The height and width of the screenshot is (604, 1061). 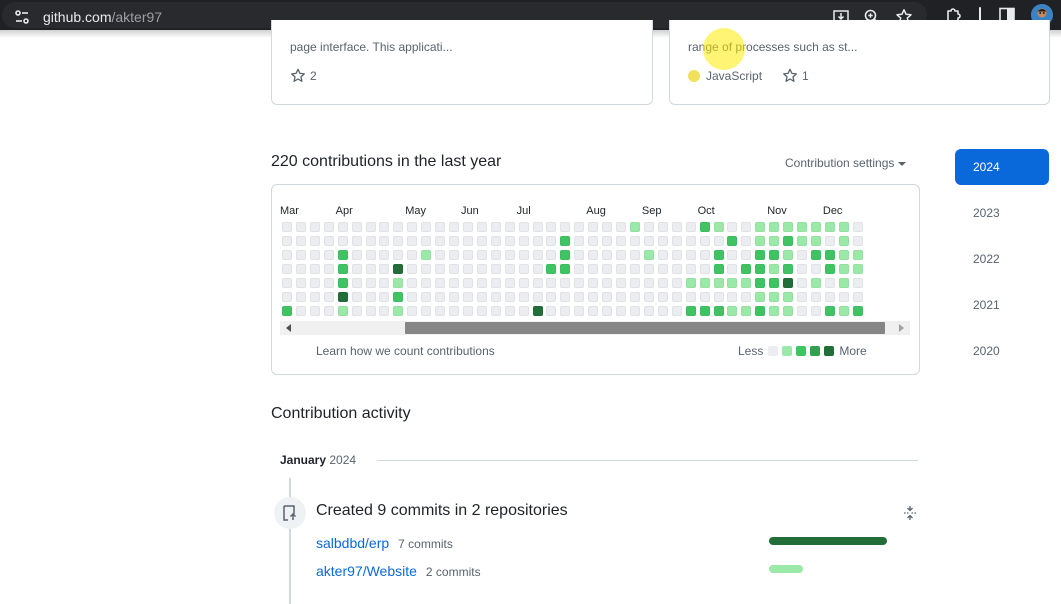 What do you see at coordinates (425, 544) in the screenshot?
I see `commit-count-link: 7 commits` at bounding box center [425, 544].